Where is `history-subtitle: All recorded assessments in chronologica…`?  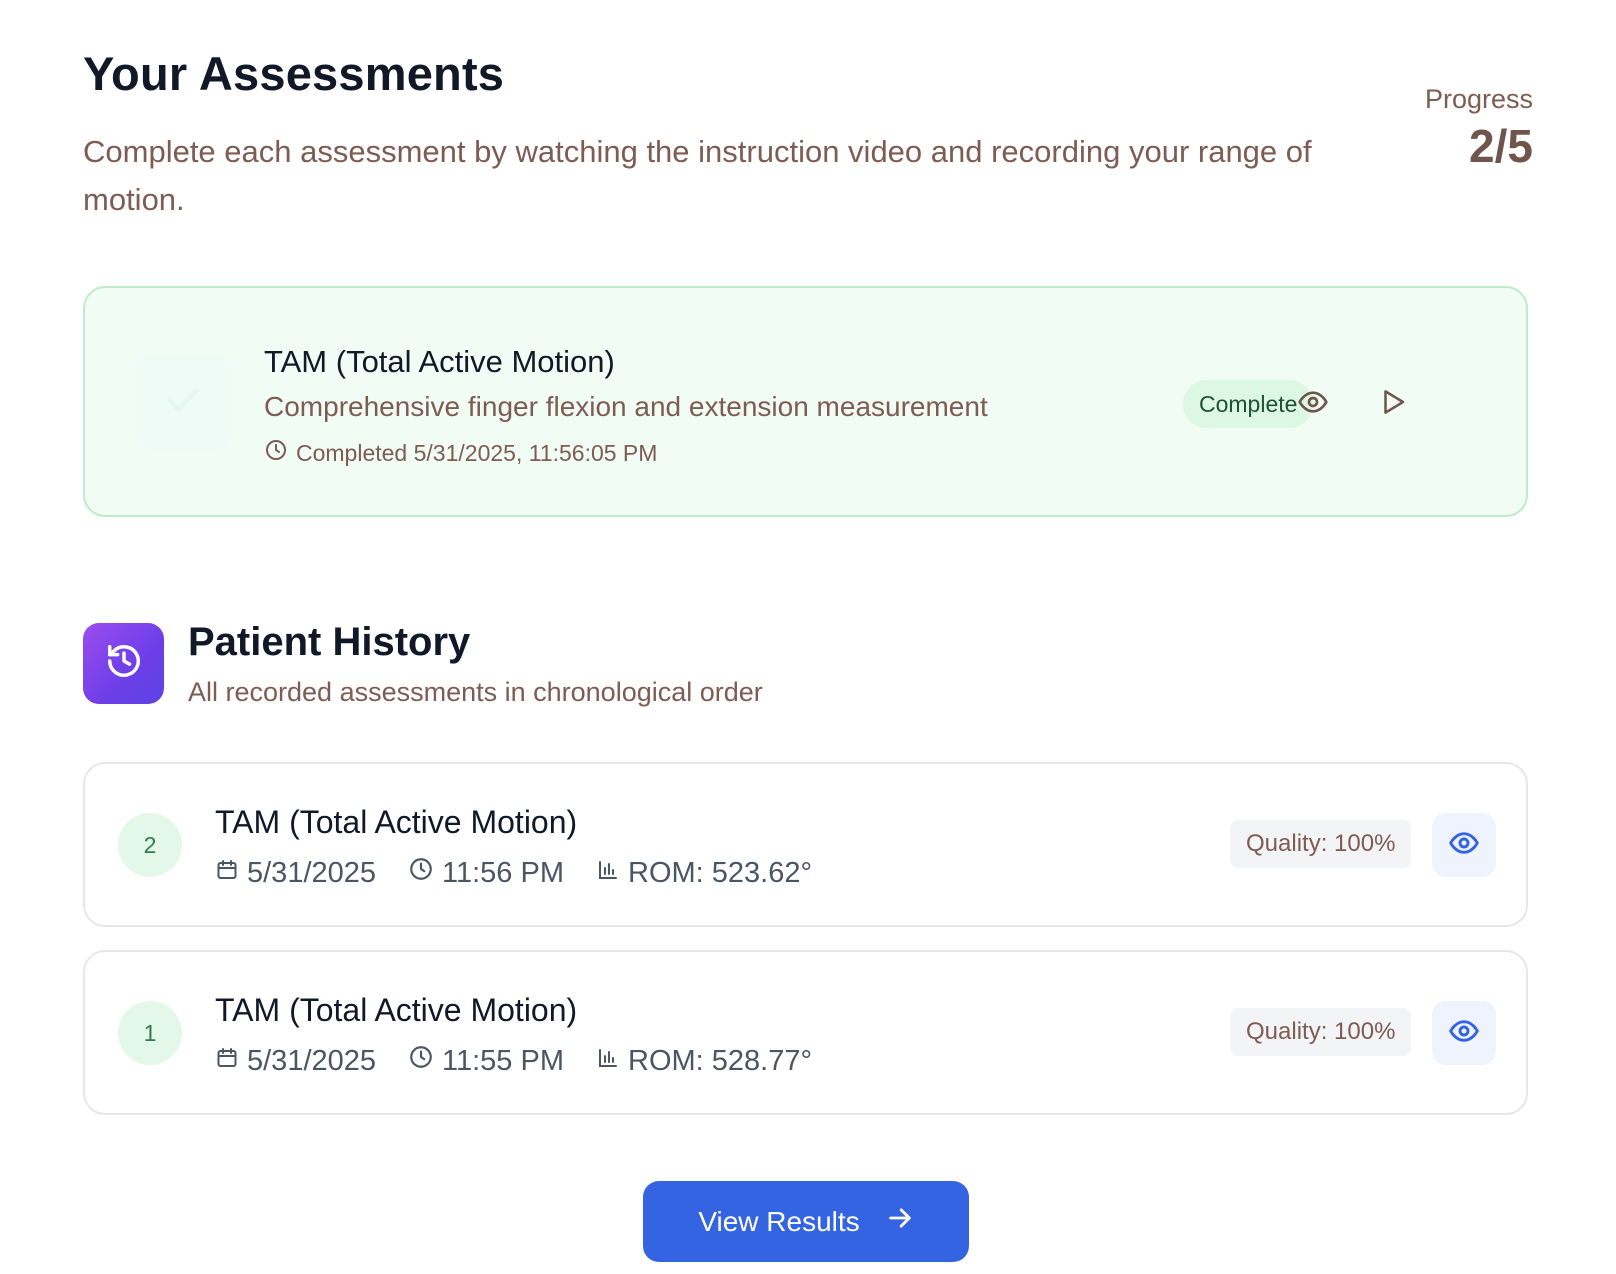 history-subtitle: All recorded assessments in chronologica… is located at coordinates (475, 692).